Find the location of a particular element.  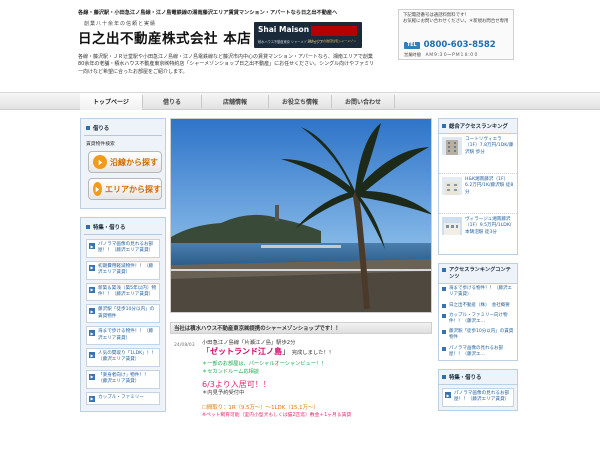

nav-rent: 借りる is located at coordinates (172, 101).